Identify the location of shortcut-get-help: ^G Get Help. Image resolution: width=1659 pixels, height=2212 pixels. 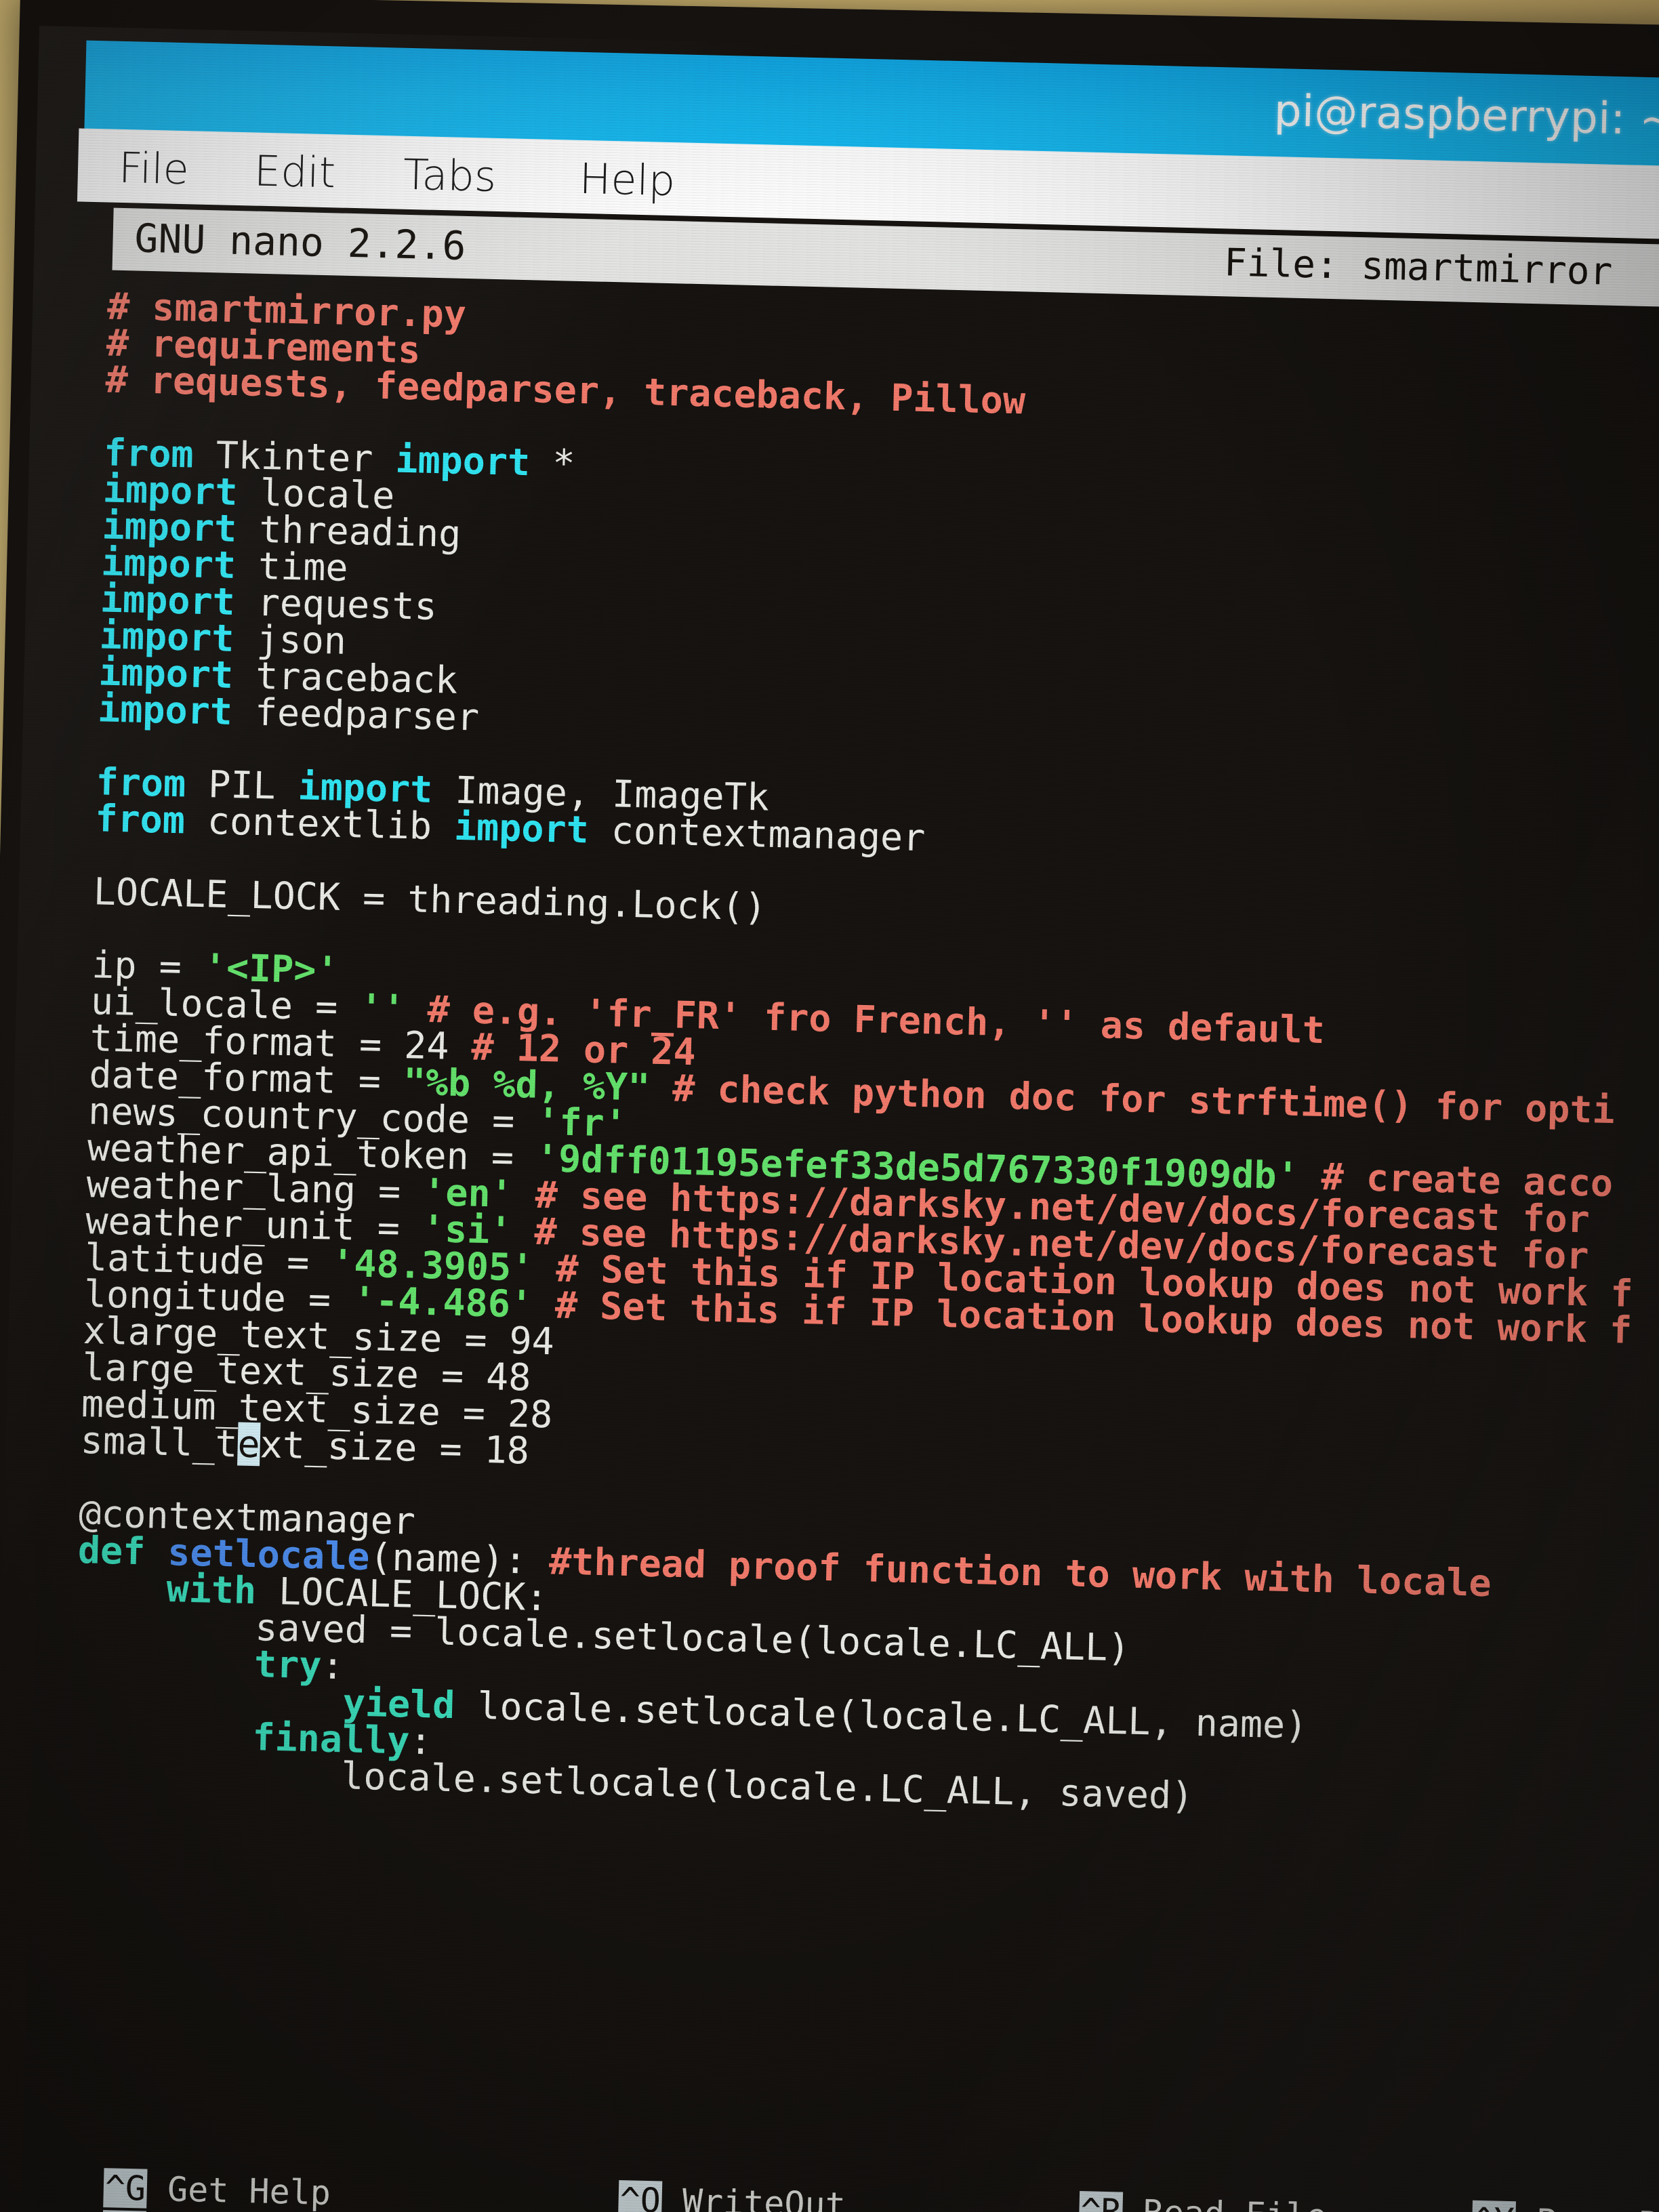
(217, 2190).